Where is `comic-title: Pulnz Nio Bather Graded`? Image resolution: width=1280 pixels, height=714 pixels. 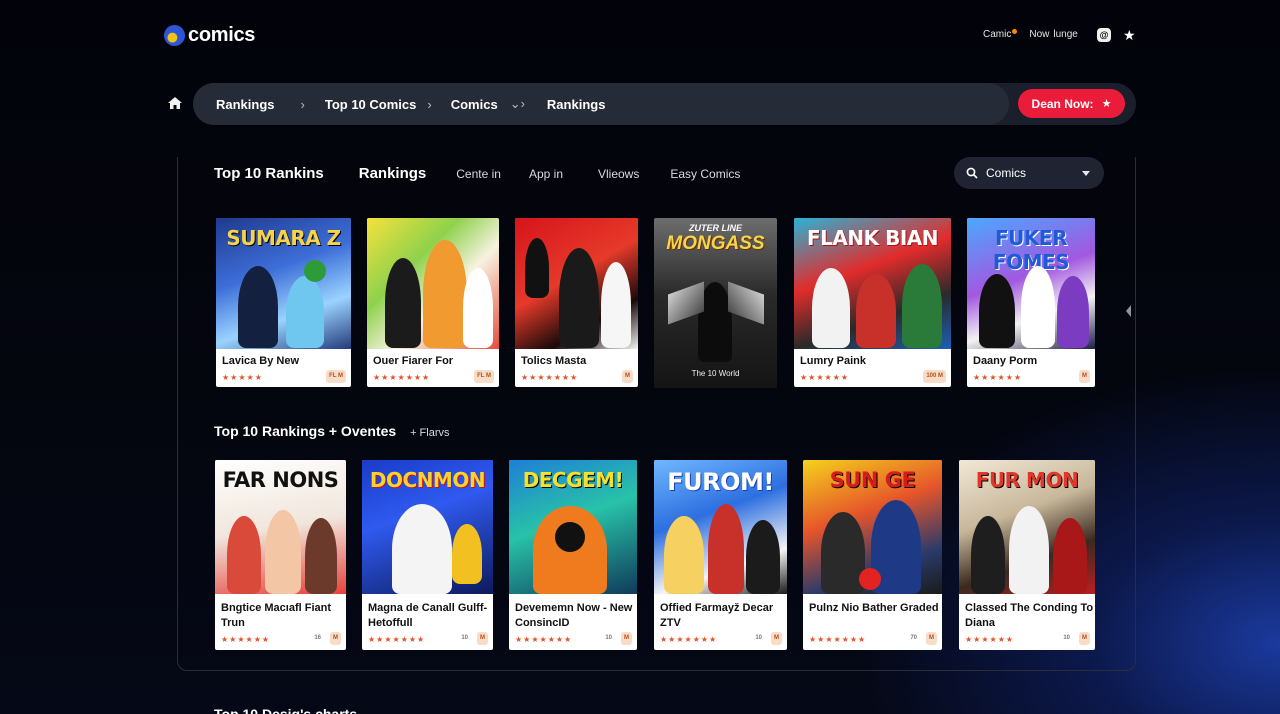 comic-title: Pulnz Nio Bather Graded is located at coordinates (874, 608).